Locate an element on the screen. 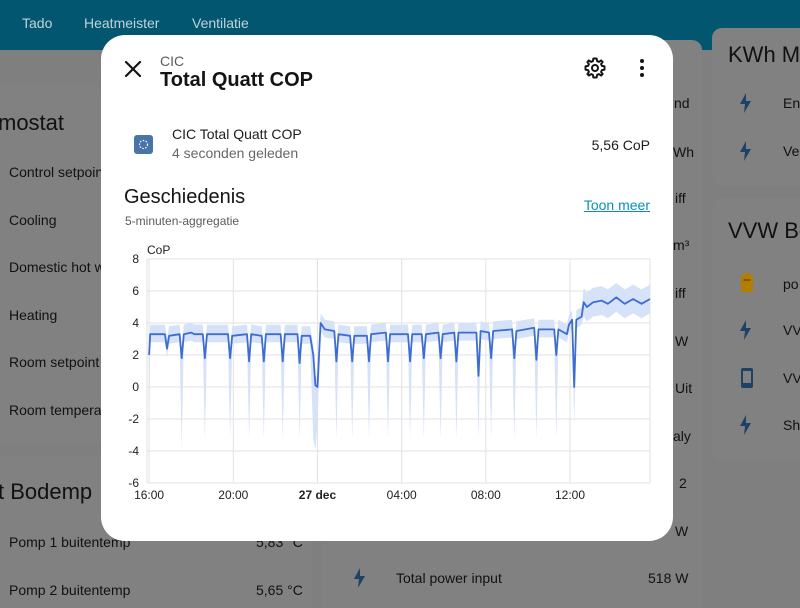 The image size is (800, 608). dialog-subtitle: CIC is located at coordinates (172, 61).